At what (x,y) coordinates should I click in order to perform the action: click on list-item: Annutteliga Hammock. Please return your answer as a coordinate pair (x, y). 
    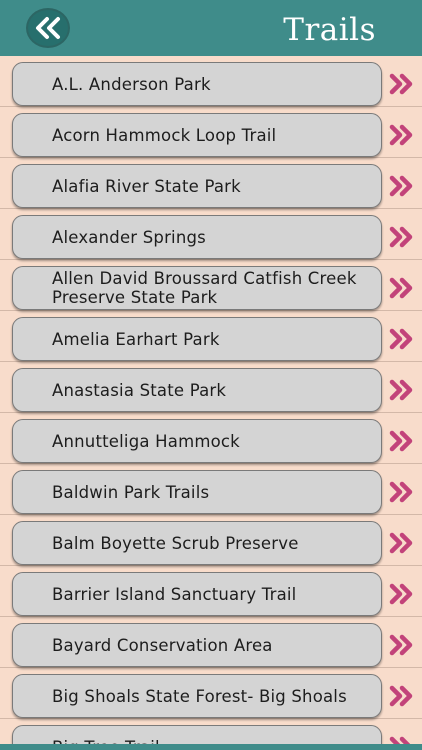
    Looking at the image, I should click on (211, 438).